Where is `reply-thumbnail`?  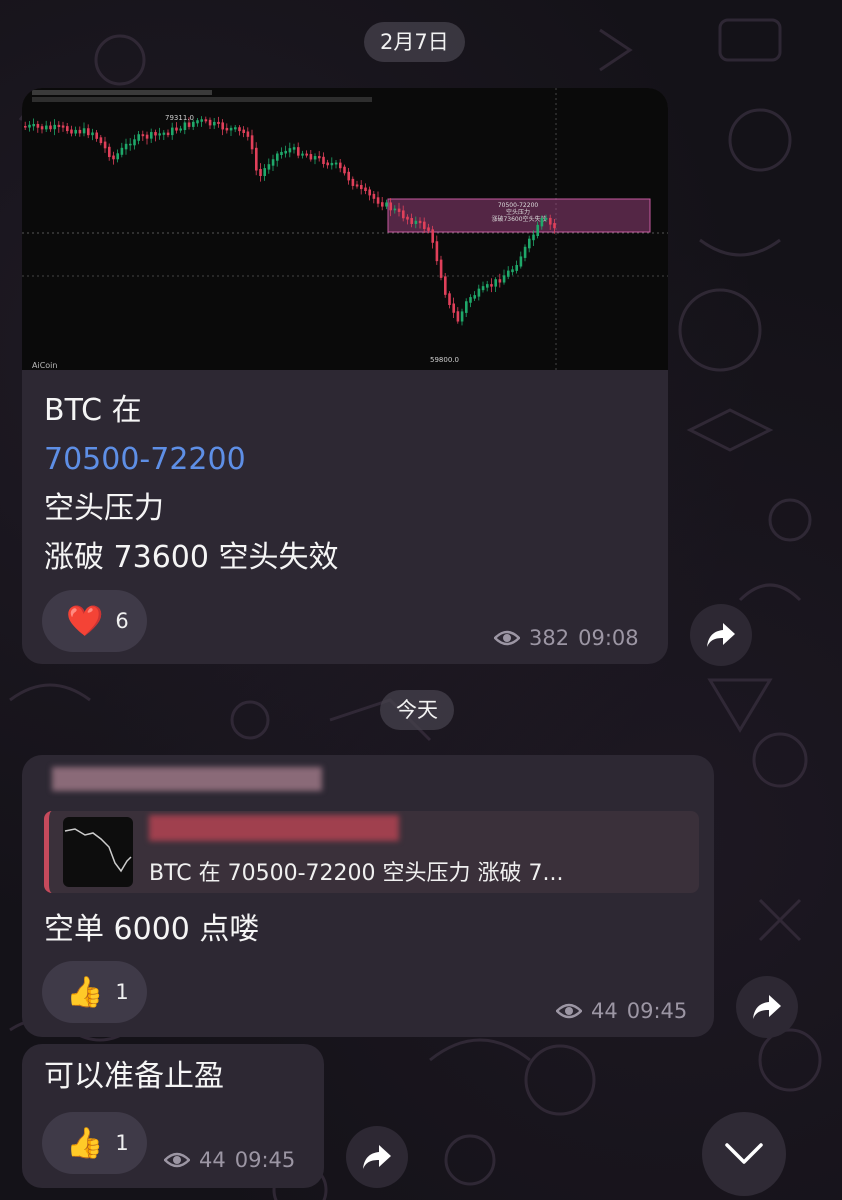 reply-thumbnail is located at coordinates (98, 852).